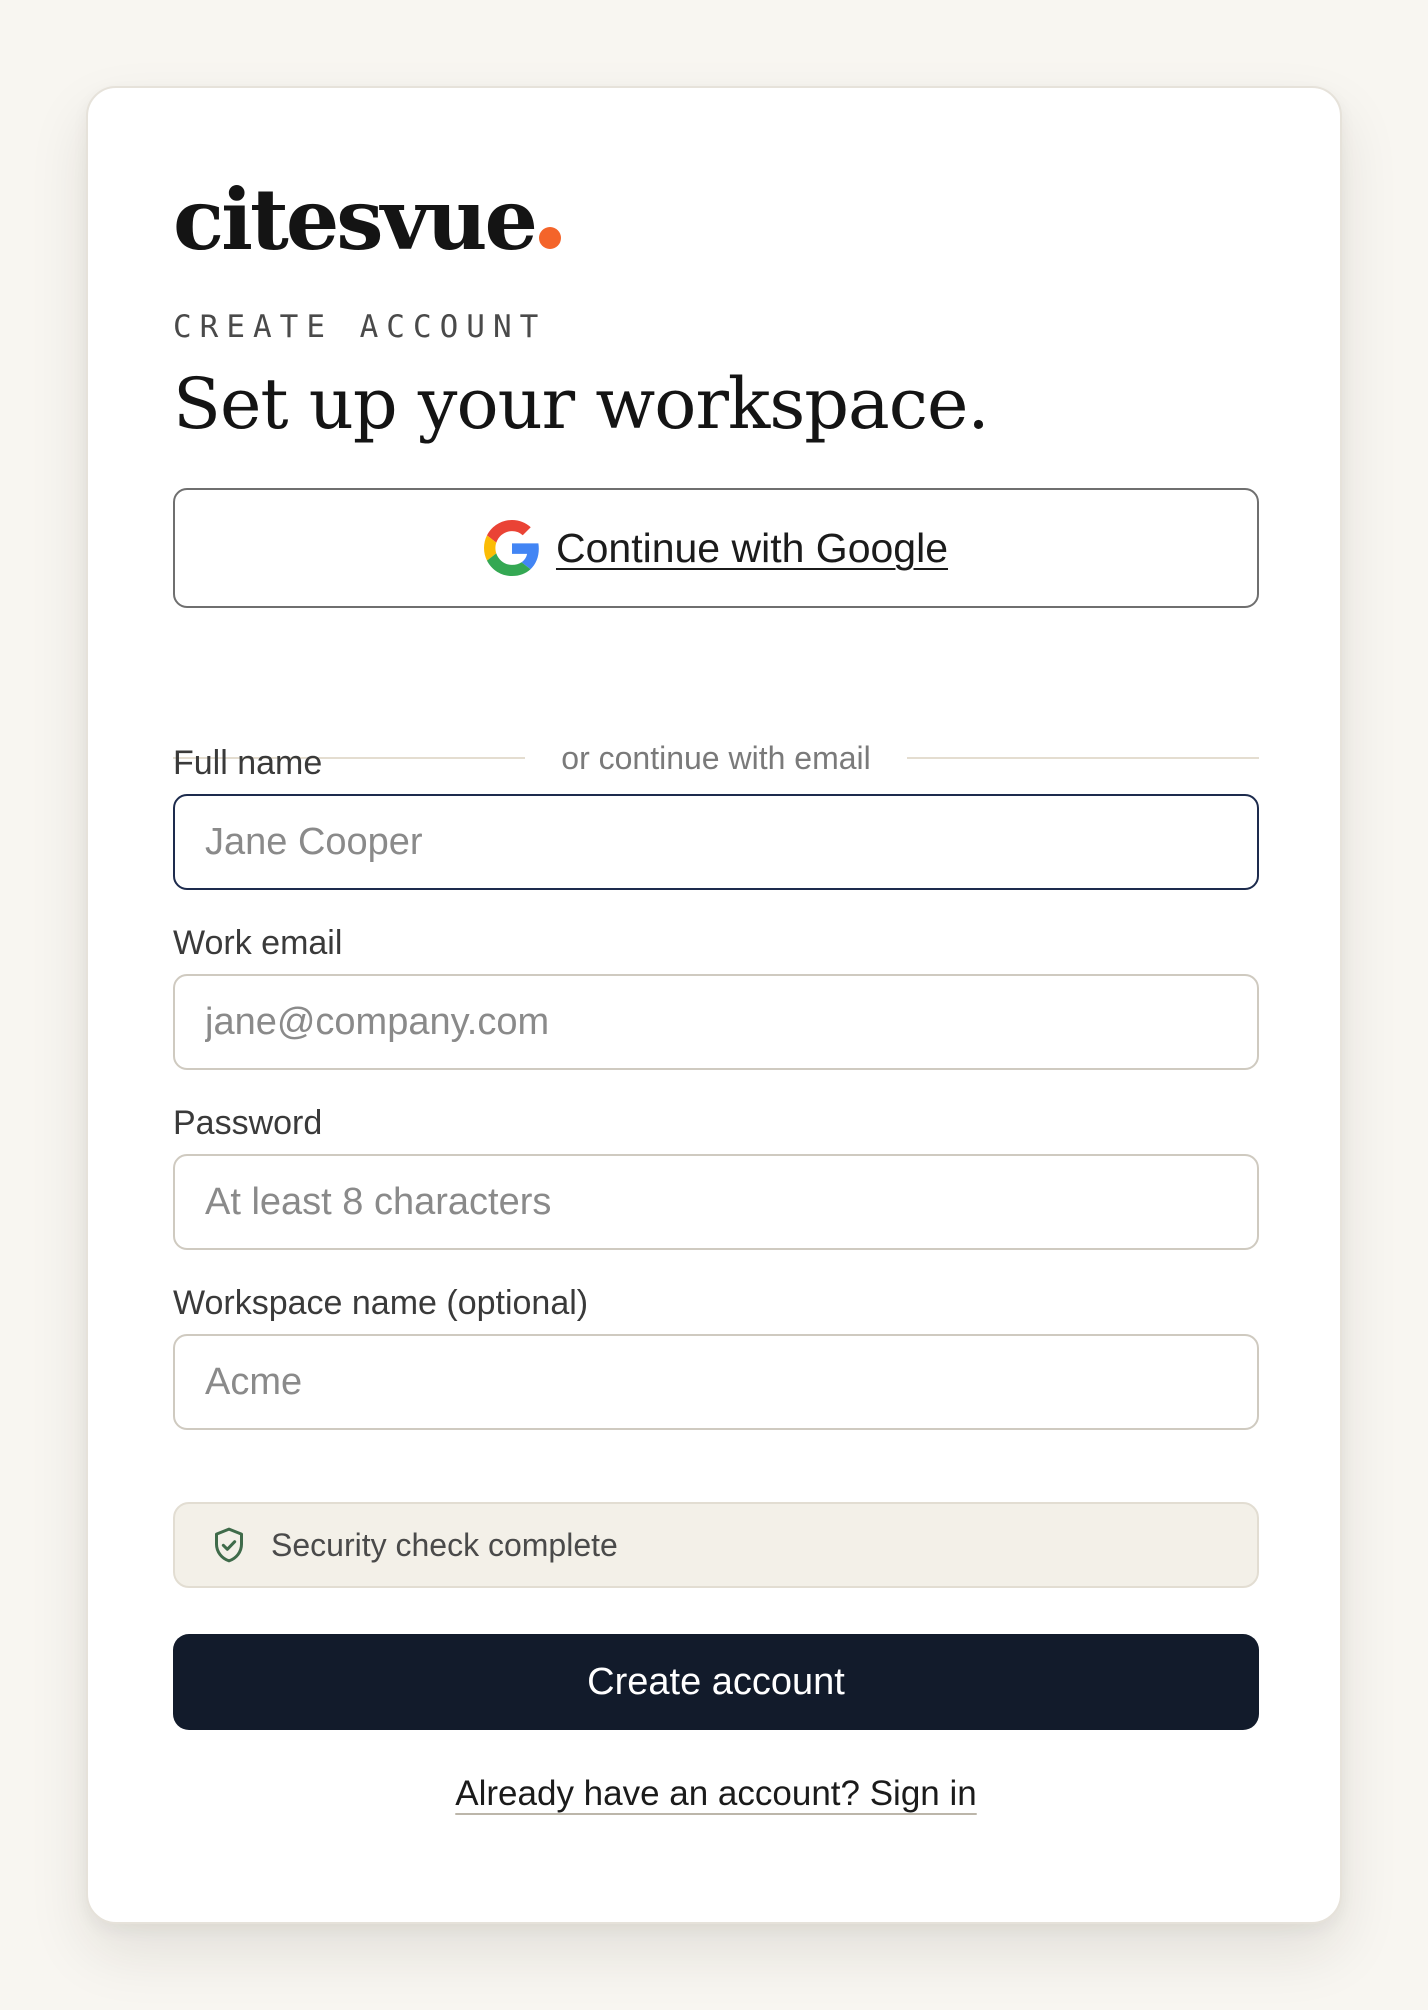 The image size is (1428, 2010). Describe the element at coordinates (444, 1544) in the screenshot. I see `security-check-text: Security check complete` at that location.